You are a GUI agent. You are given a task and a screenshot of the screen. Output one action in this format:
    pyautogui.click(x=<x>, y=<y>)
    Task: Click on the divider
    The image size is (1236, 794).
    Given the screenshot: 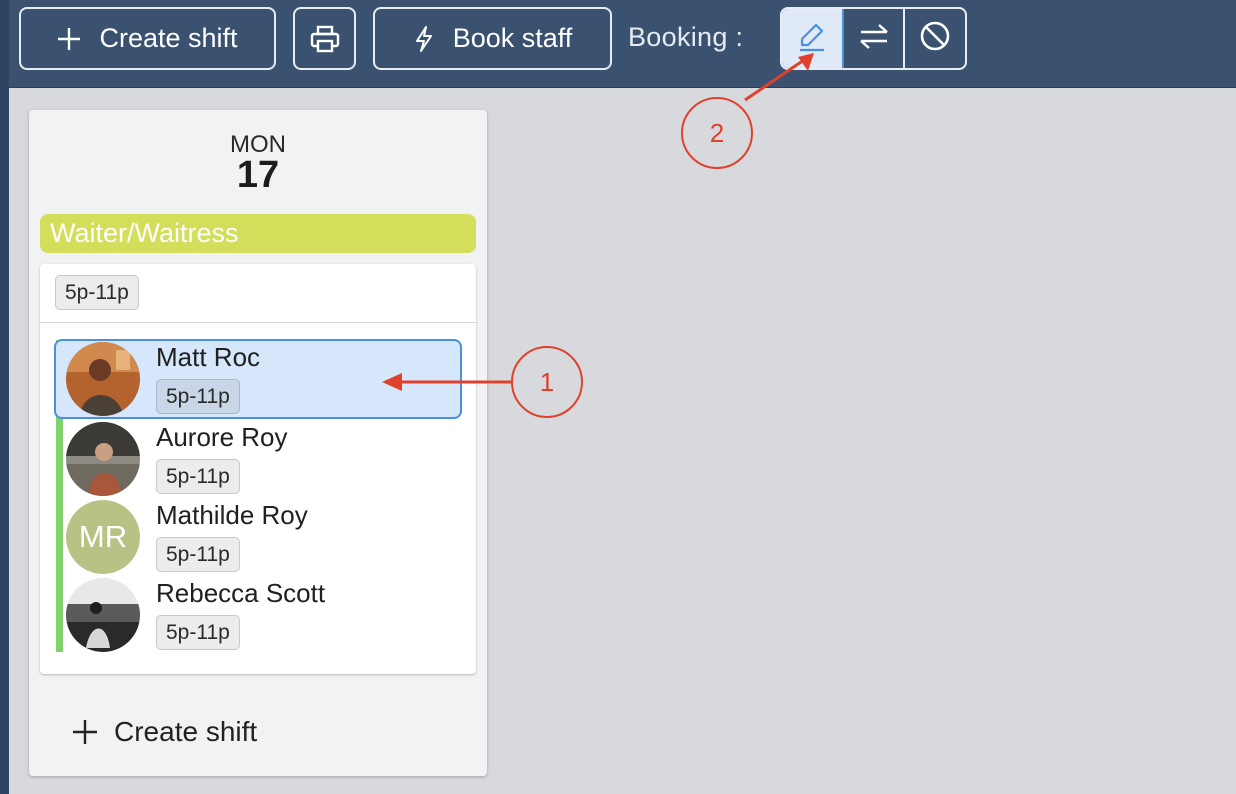 What is the action you would take?
    pyautogui.click(x=258, y=322)
    